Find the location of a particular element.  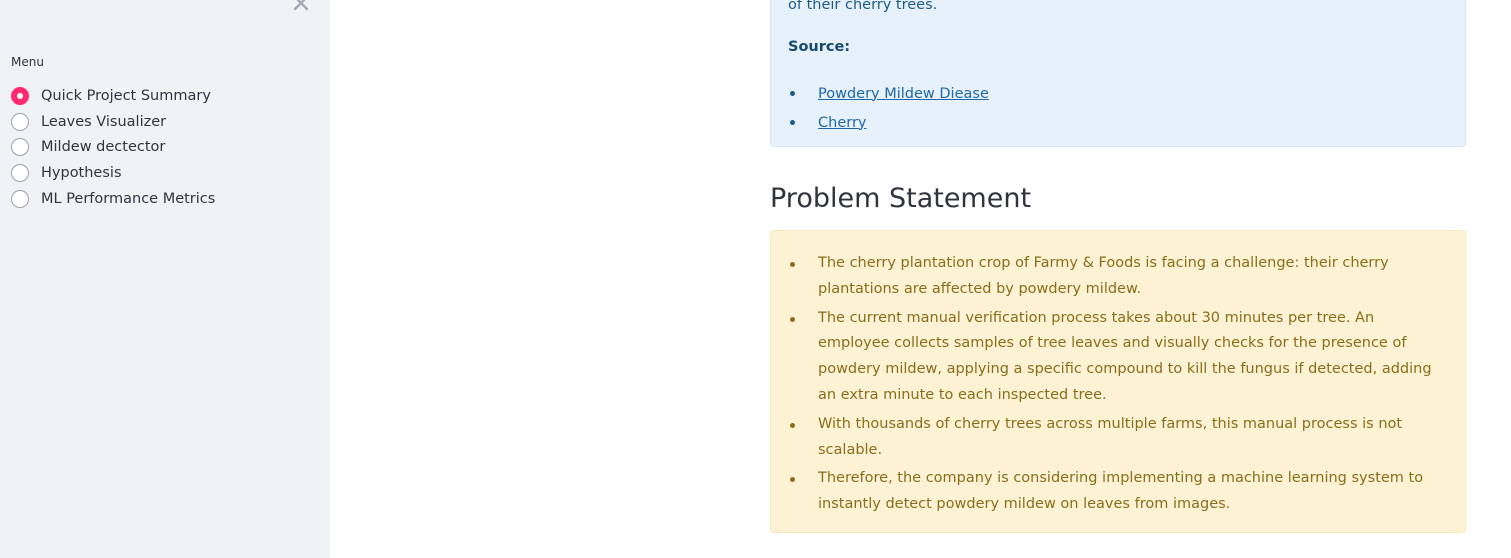

menu-option-leaves-visualizer: Leaves Visualizer is located at coordinates (113, 122).